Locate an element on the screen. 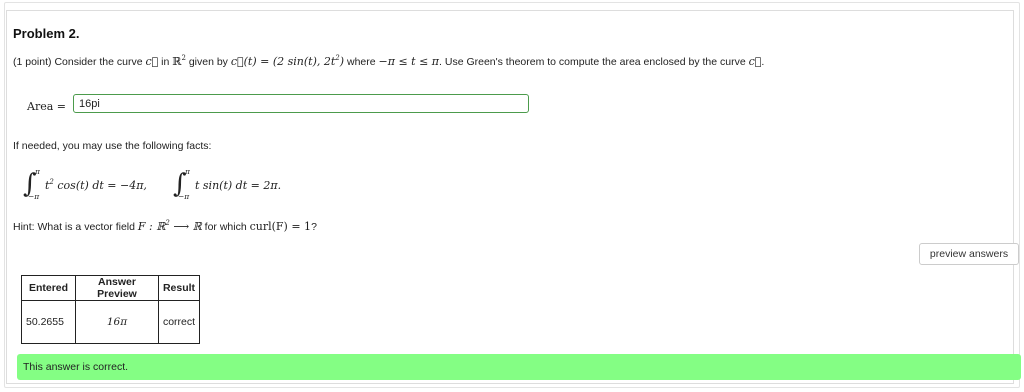 The width and height of the screenshot is (1024, 392). result-value: correct is located at coordinates (179, 322).